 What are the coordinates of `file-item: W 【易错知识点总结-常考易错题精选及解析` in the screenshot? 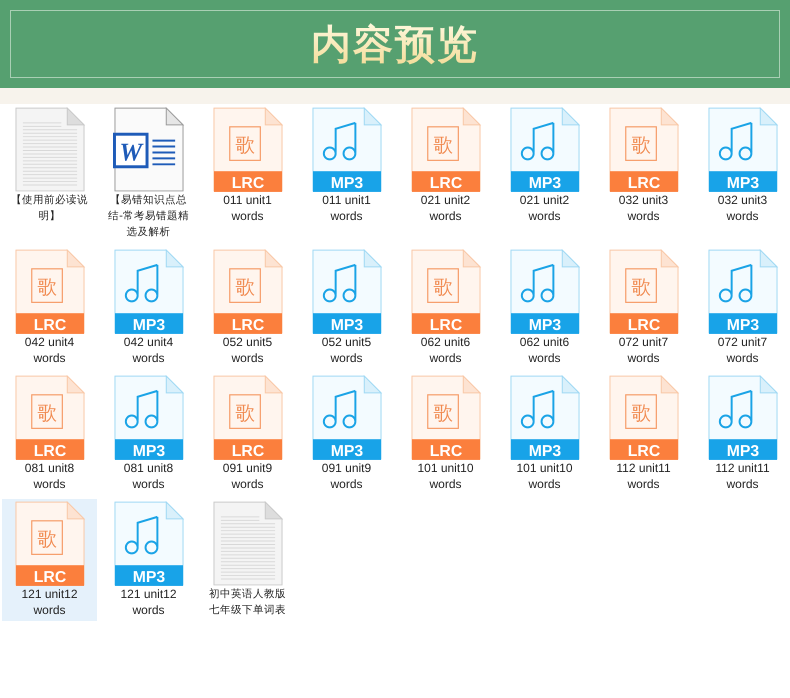 It's located at (148, 174).